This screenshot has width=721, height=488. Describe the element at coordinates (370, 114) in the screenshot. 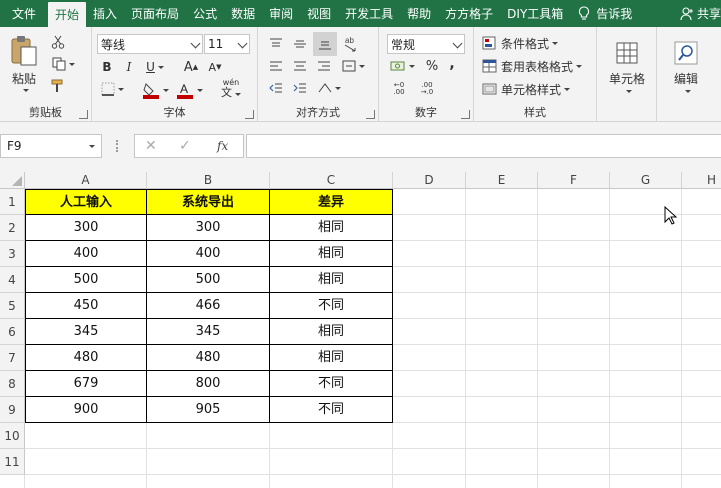

I see `alignment-launcher` at that location.